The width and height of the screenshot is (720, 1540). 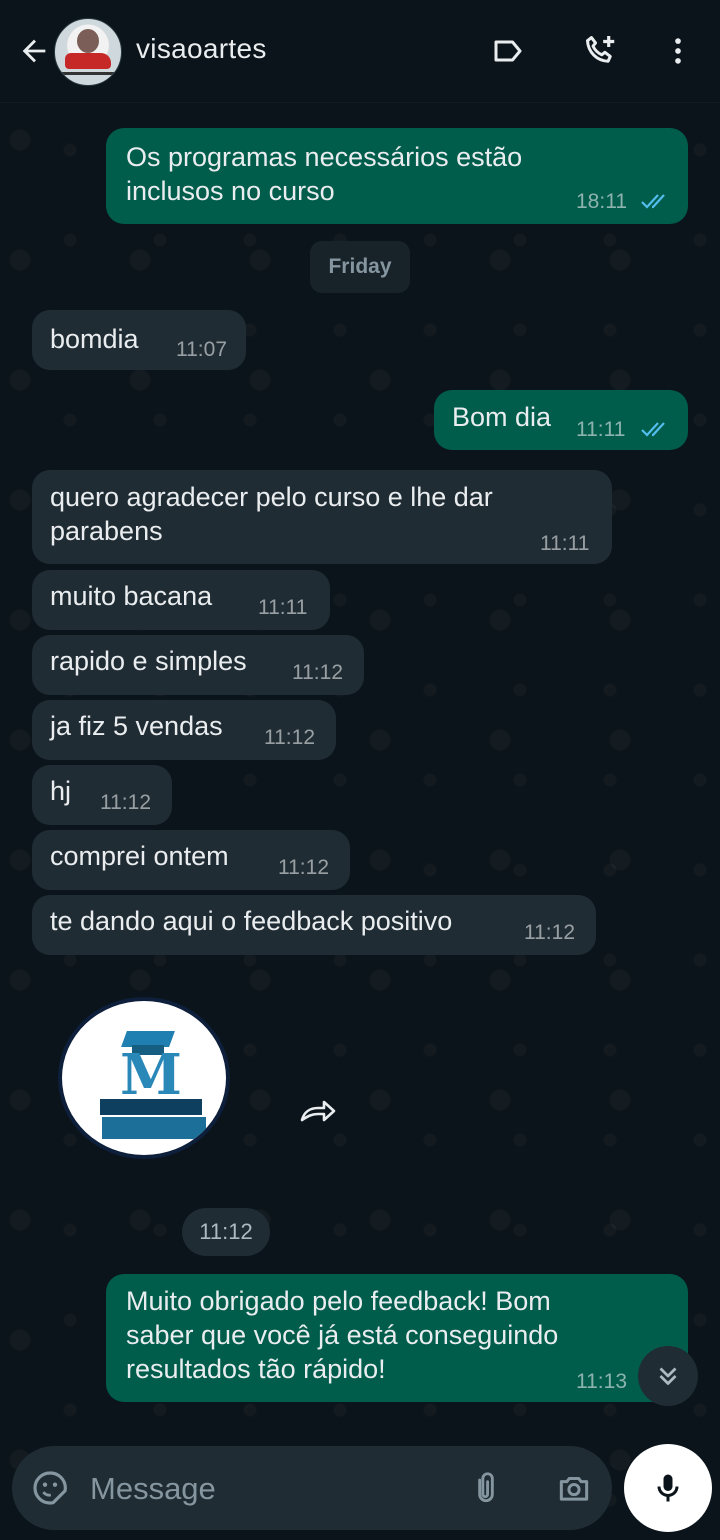 I want to click on message-text: Muito obrigado pelo feedback! Bom, so click(x=338, y=1301).